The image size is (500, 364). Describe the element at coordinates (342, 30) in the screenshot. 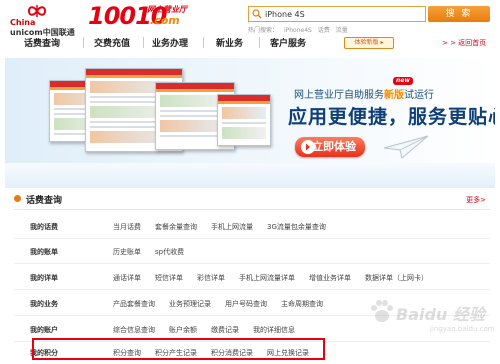

I see `hot-search-link: 流量` at that location.